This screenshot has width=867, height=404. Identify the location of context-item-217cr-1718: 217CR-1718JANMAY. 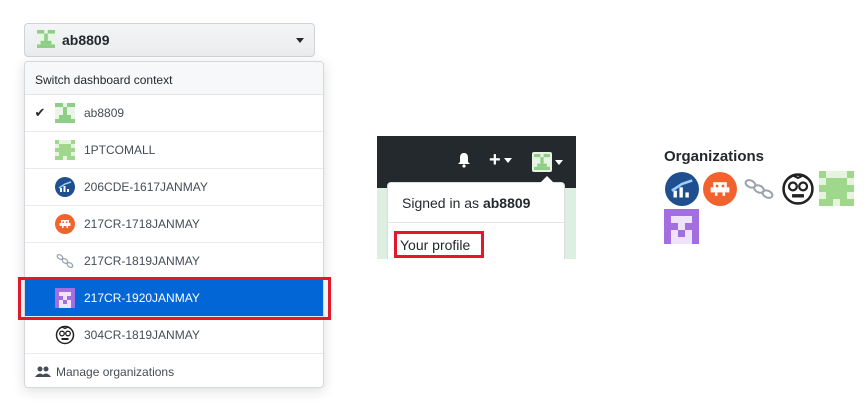
(174, 224).